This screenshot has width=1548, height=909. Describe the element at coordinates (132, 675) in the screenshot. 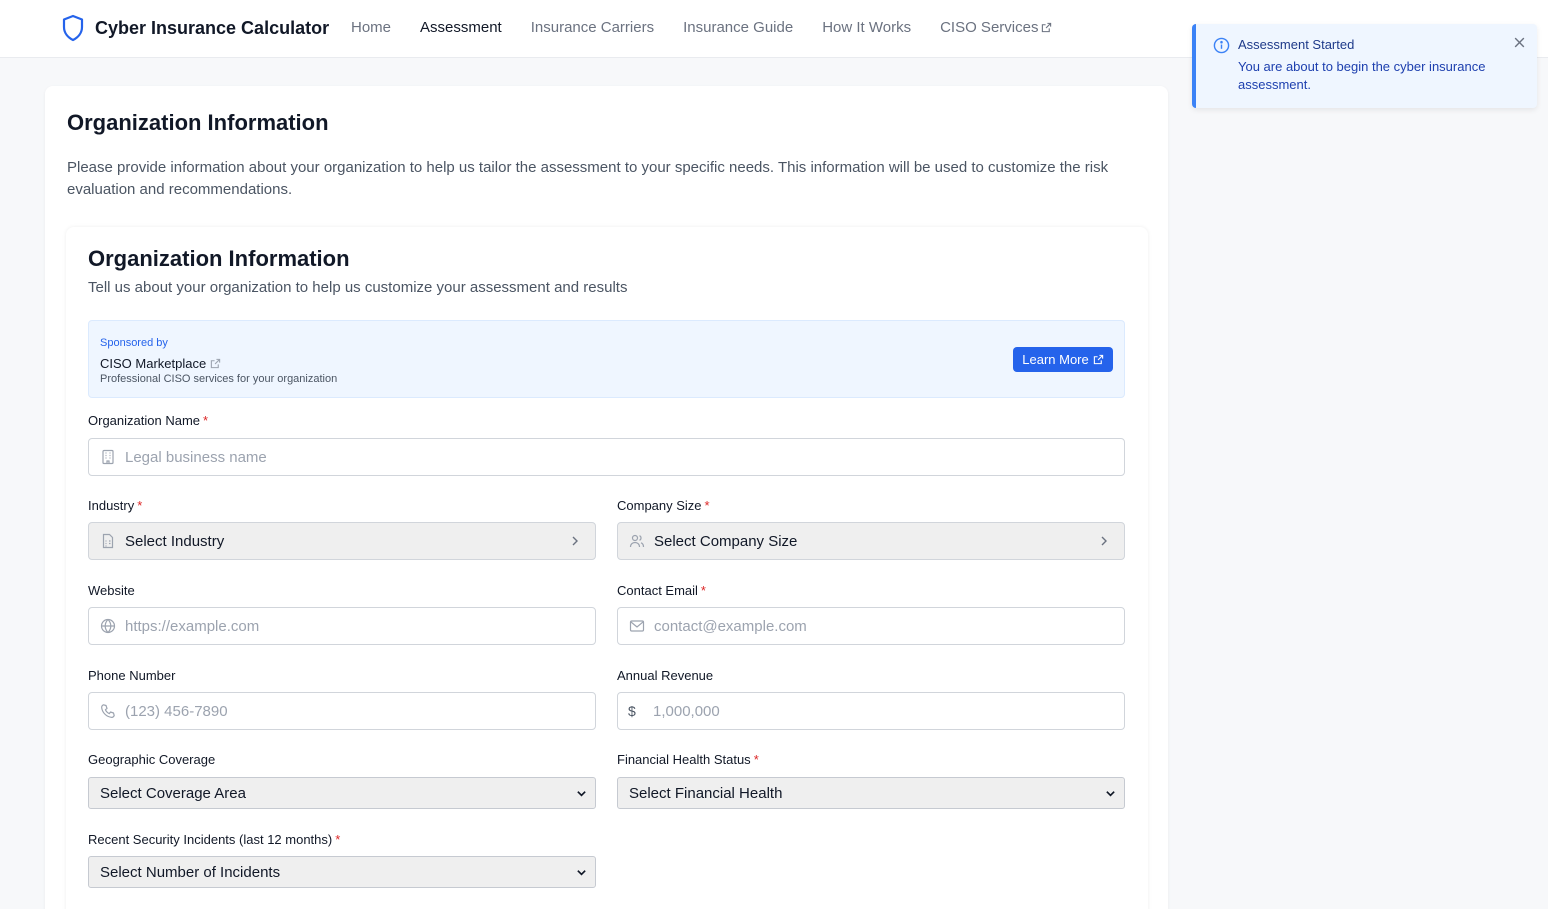

I see `phone-label: Phone Number` at that location.